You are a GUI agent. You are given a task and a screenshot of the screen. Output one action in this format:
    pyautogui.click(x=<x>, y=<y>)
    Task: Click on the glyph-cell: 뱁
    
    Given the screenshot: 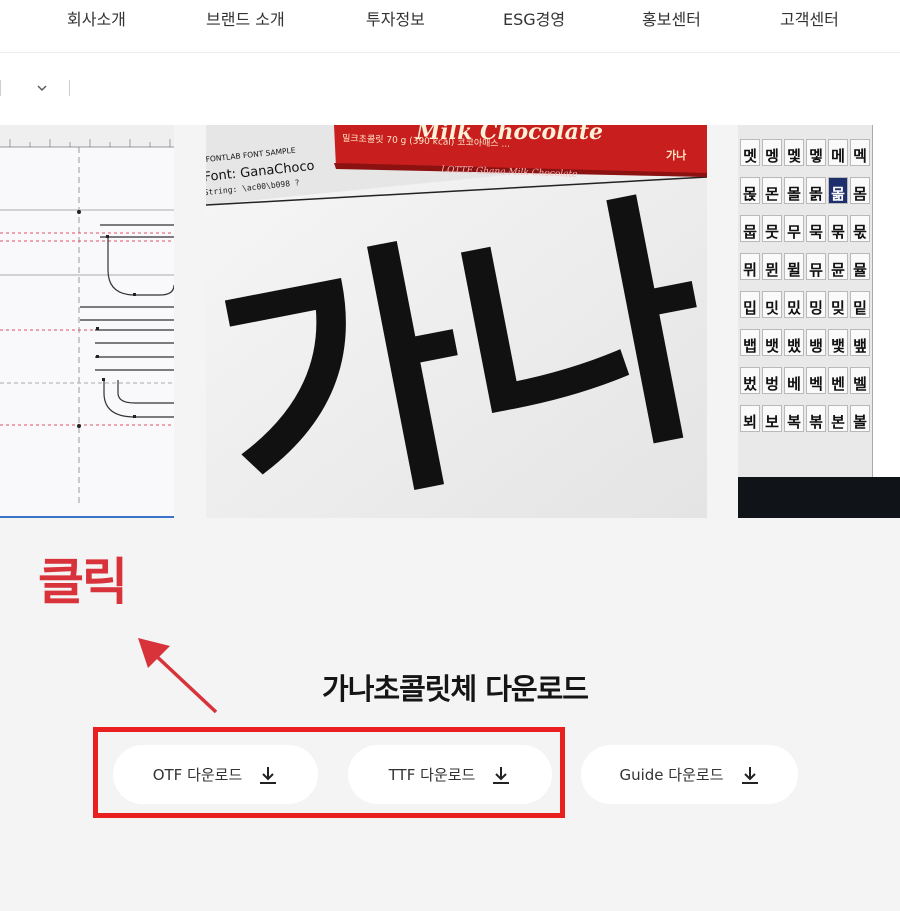 What is the action you would take?
    pyautogui.click(x=750, y=342)
    